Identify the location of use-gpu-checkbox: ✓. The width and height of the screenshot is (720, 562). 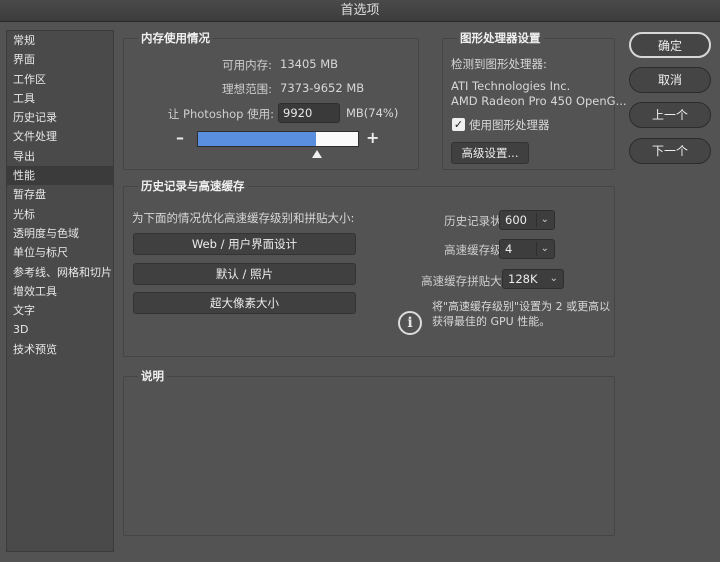
(458, 124).